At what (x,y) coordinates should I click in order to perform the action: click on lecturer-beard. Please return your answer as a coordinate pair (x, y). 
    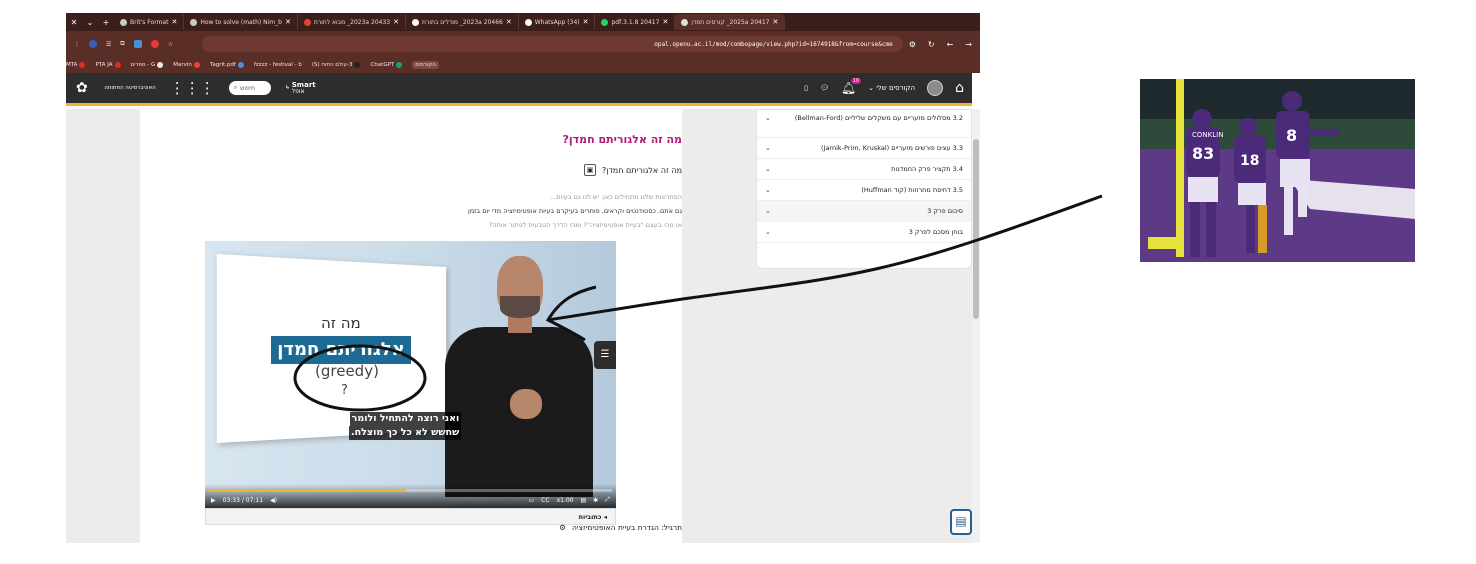
    Looking at the image, I should click on (520, 307).